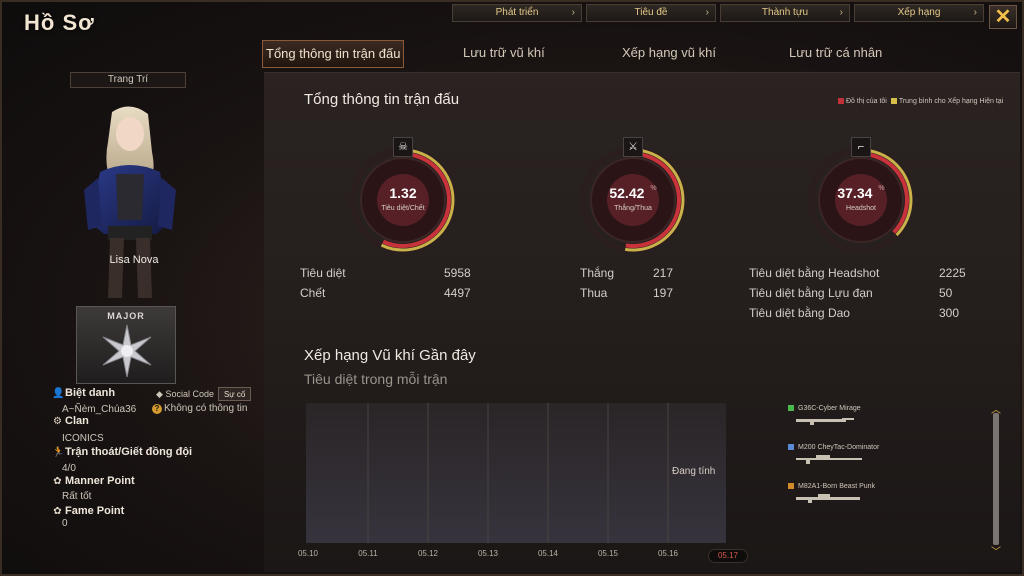 This screenshot has width=1024, height=576. I want to click on knife-kills-value: 300, so click(949, 313).